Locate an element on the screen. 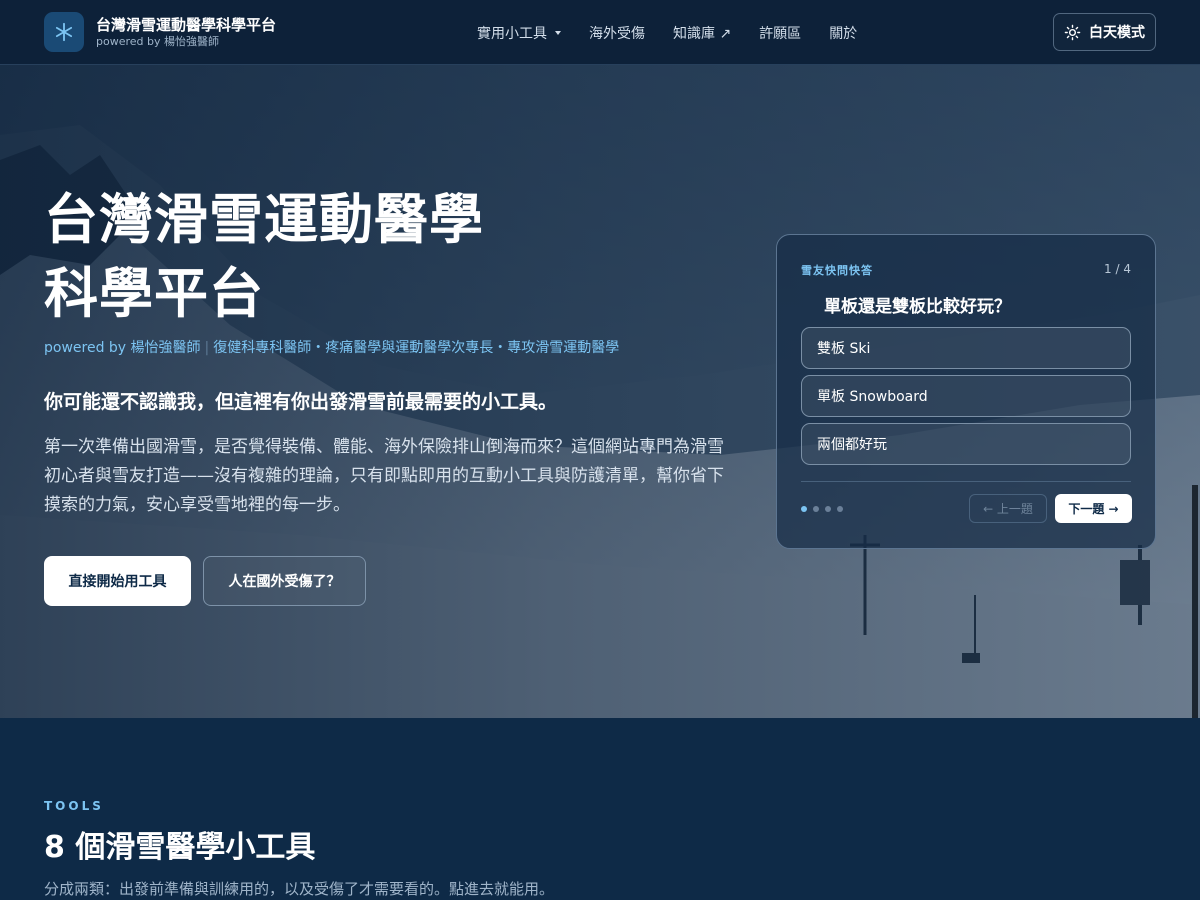 This screenshot has height=900, width=1200. quiz-question: 單板還是雙板比較好玩？ is located at coordinates (917, 307).